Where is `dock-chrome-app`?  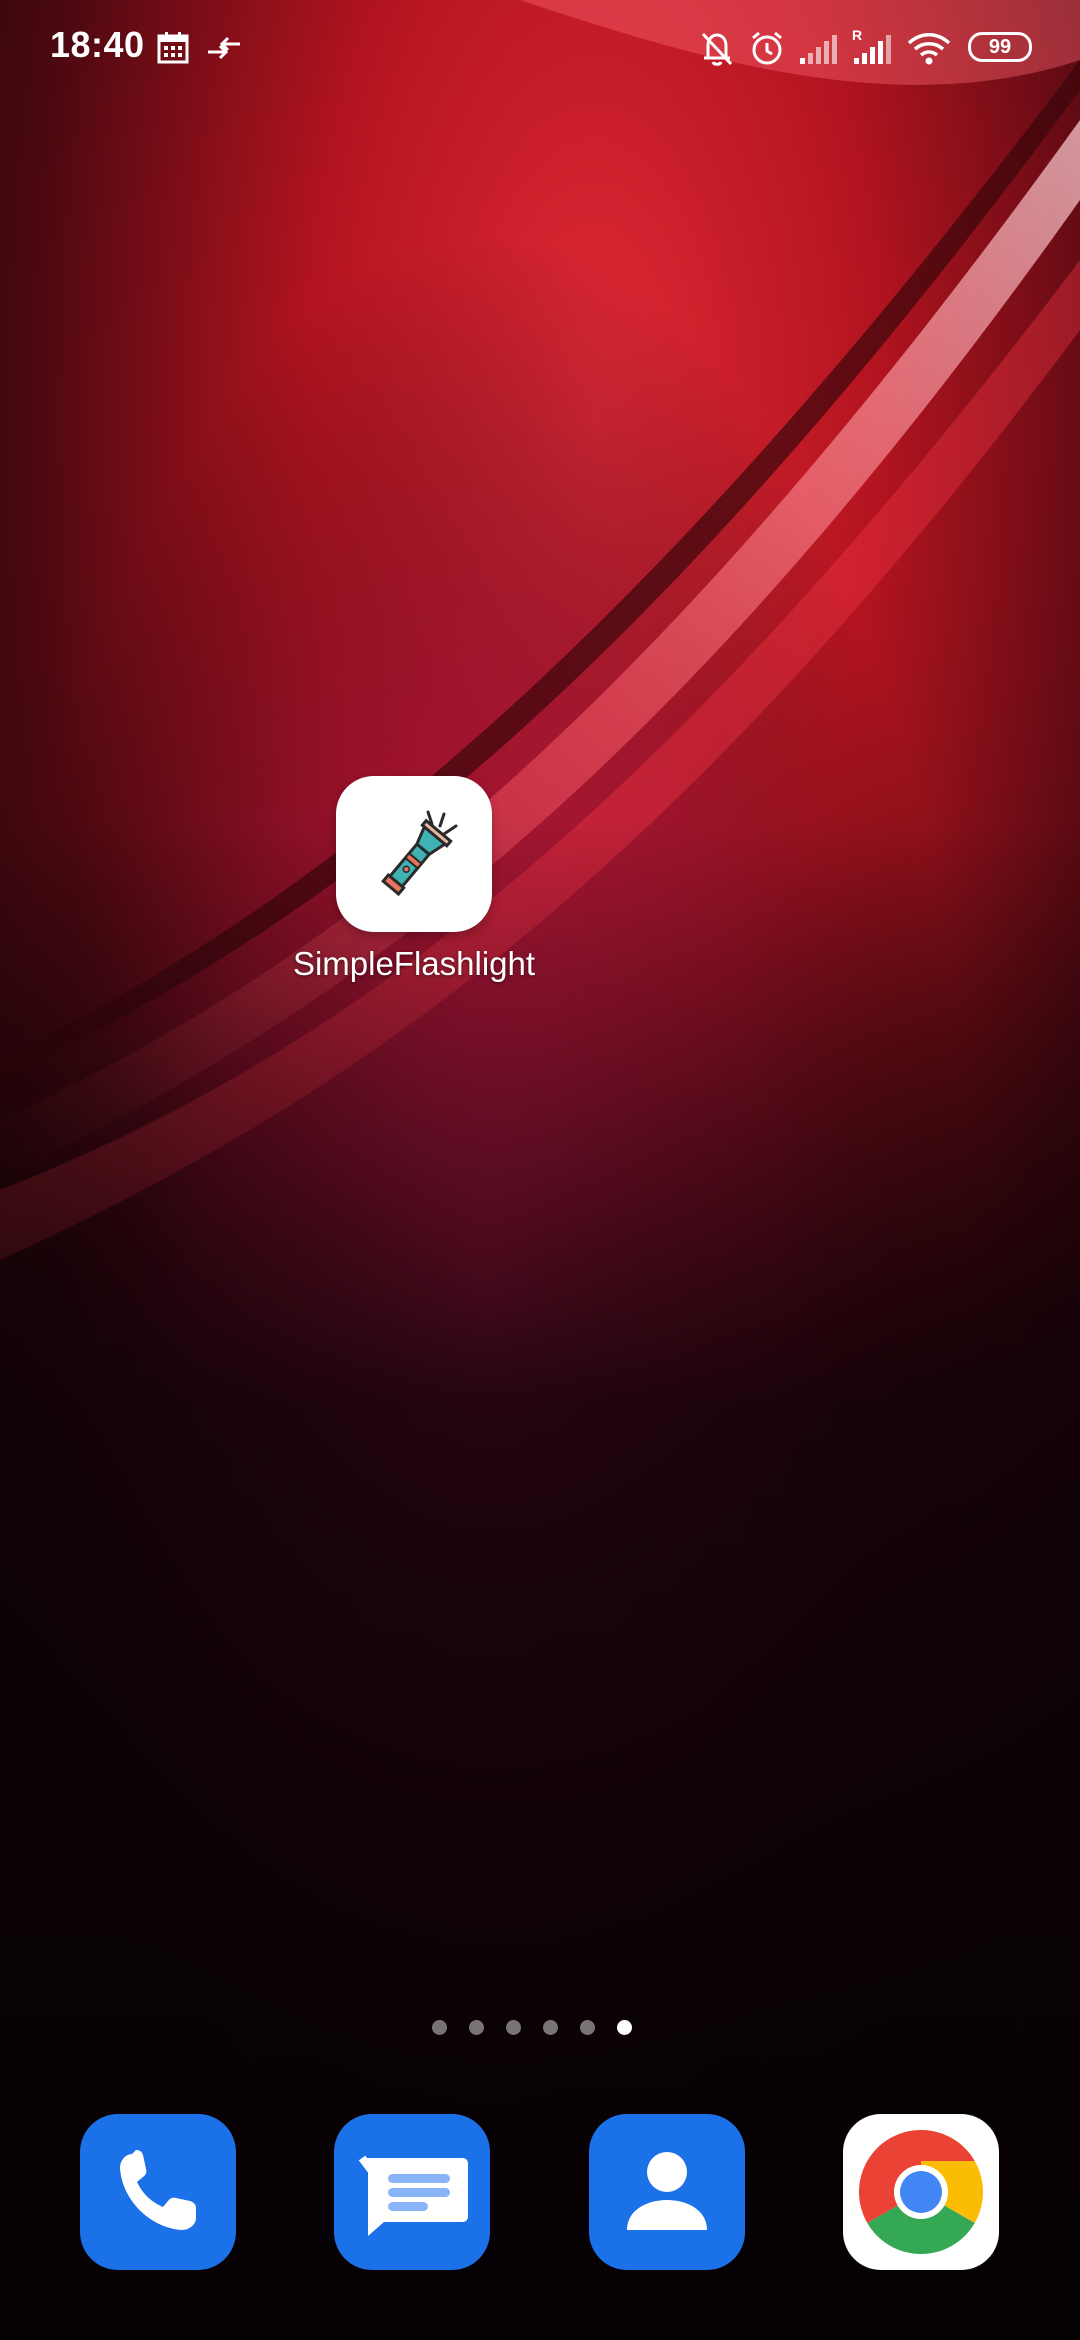
dock-chrome-app is located at coordinates (921, 2192).